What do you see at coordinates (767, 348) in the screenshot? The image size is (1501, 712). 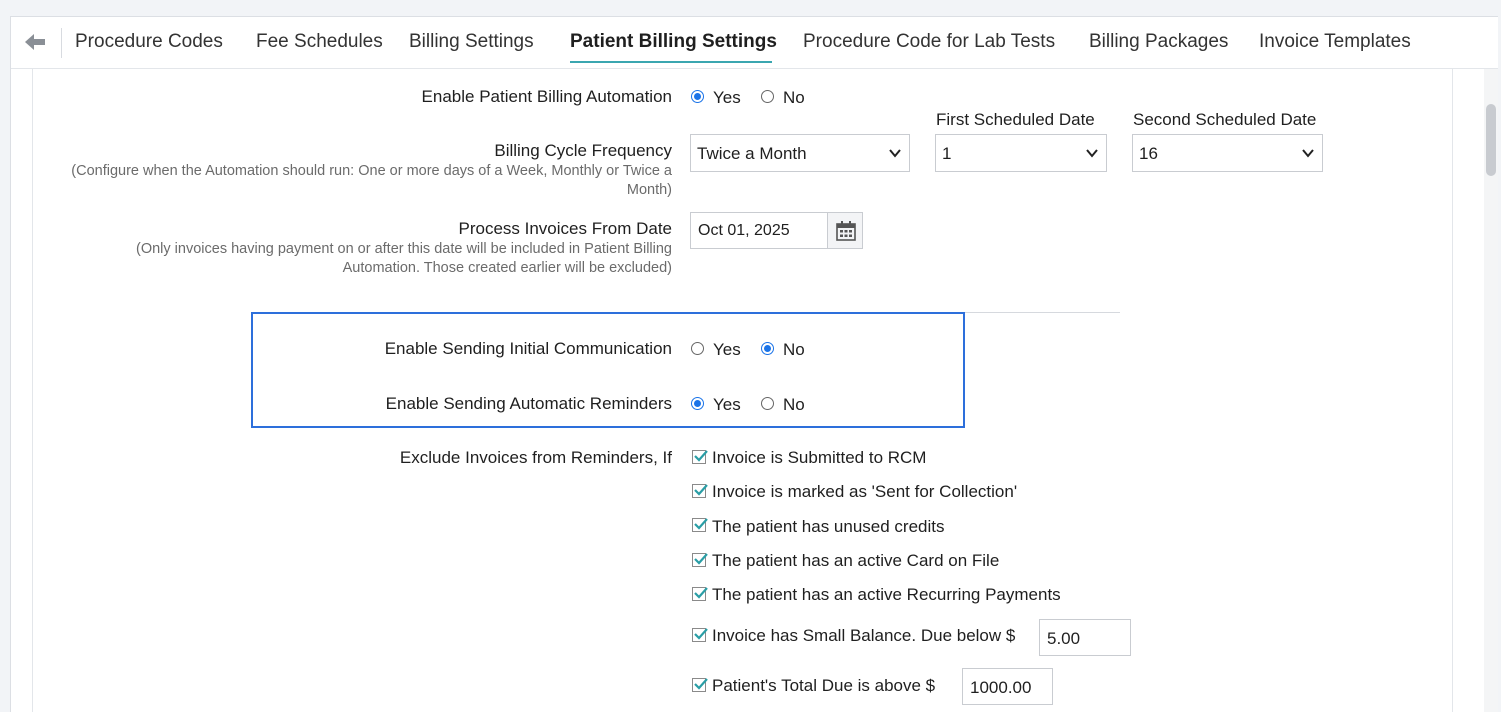 I see `initial-comm-no-radio` at bounding box center [767, 348].